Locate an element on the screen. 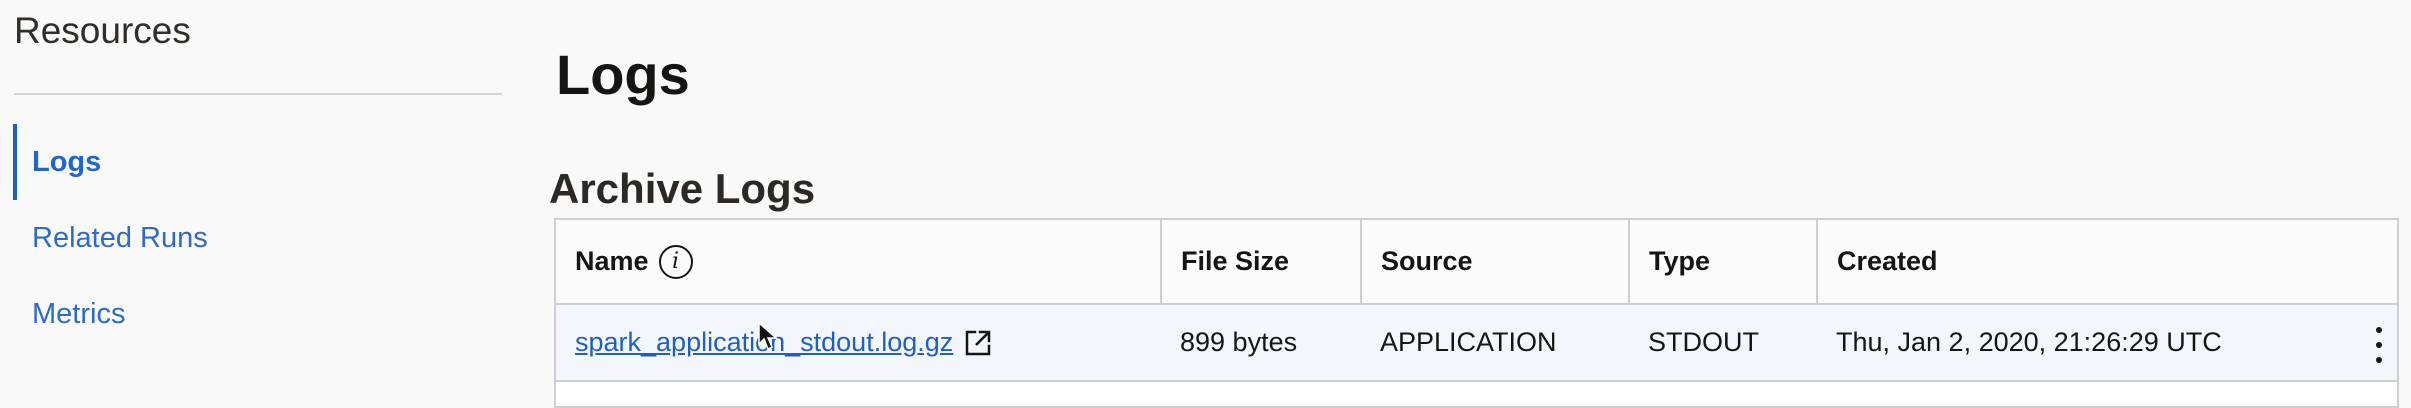 The width and height of the screenshot is (2411, 408). column-header-label: Type is located at coordinates (1680, 261).